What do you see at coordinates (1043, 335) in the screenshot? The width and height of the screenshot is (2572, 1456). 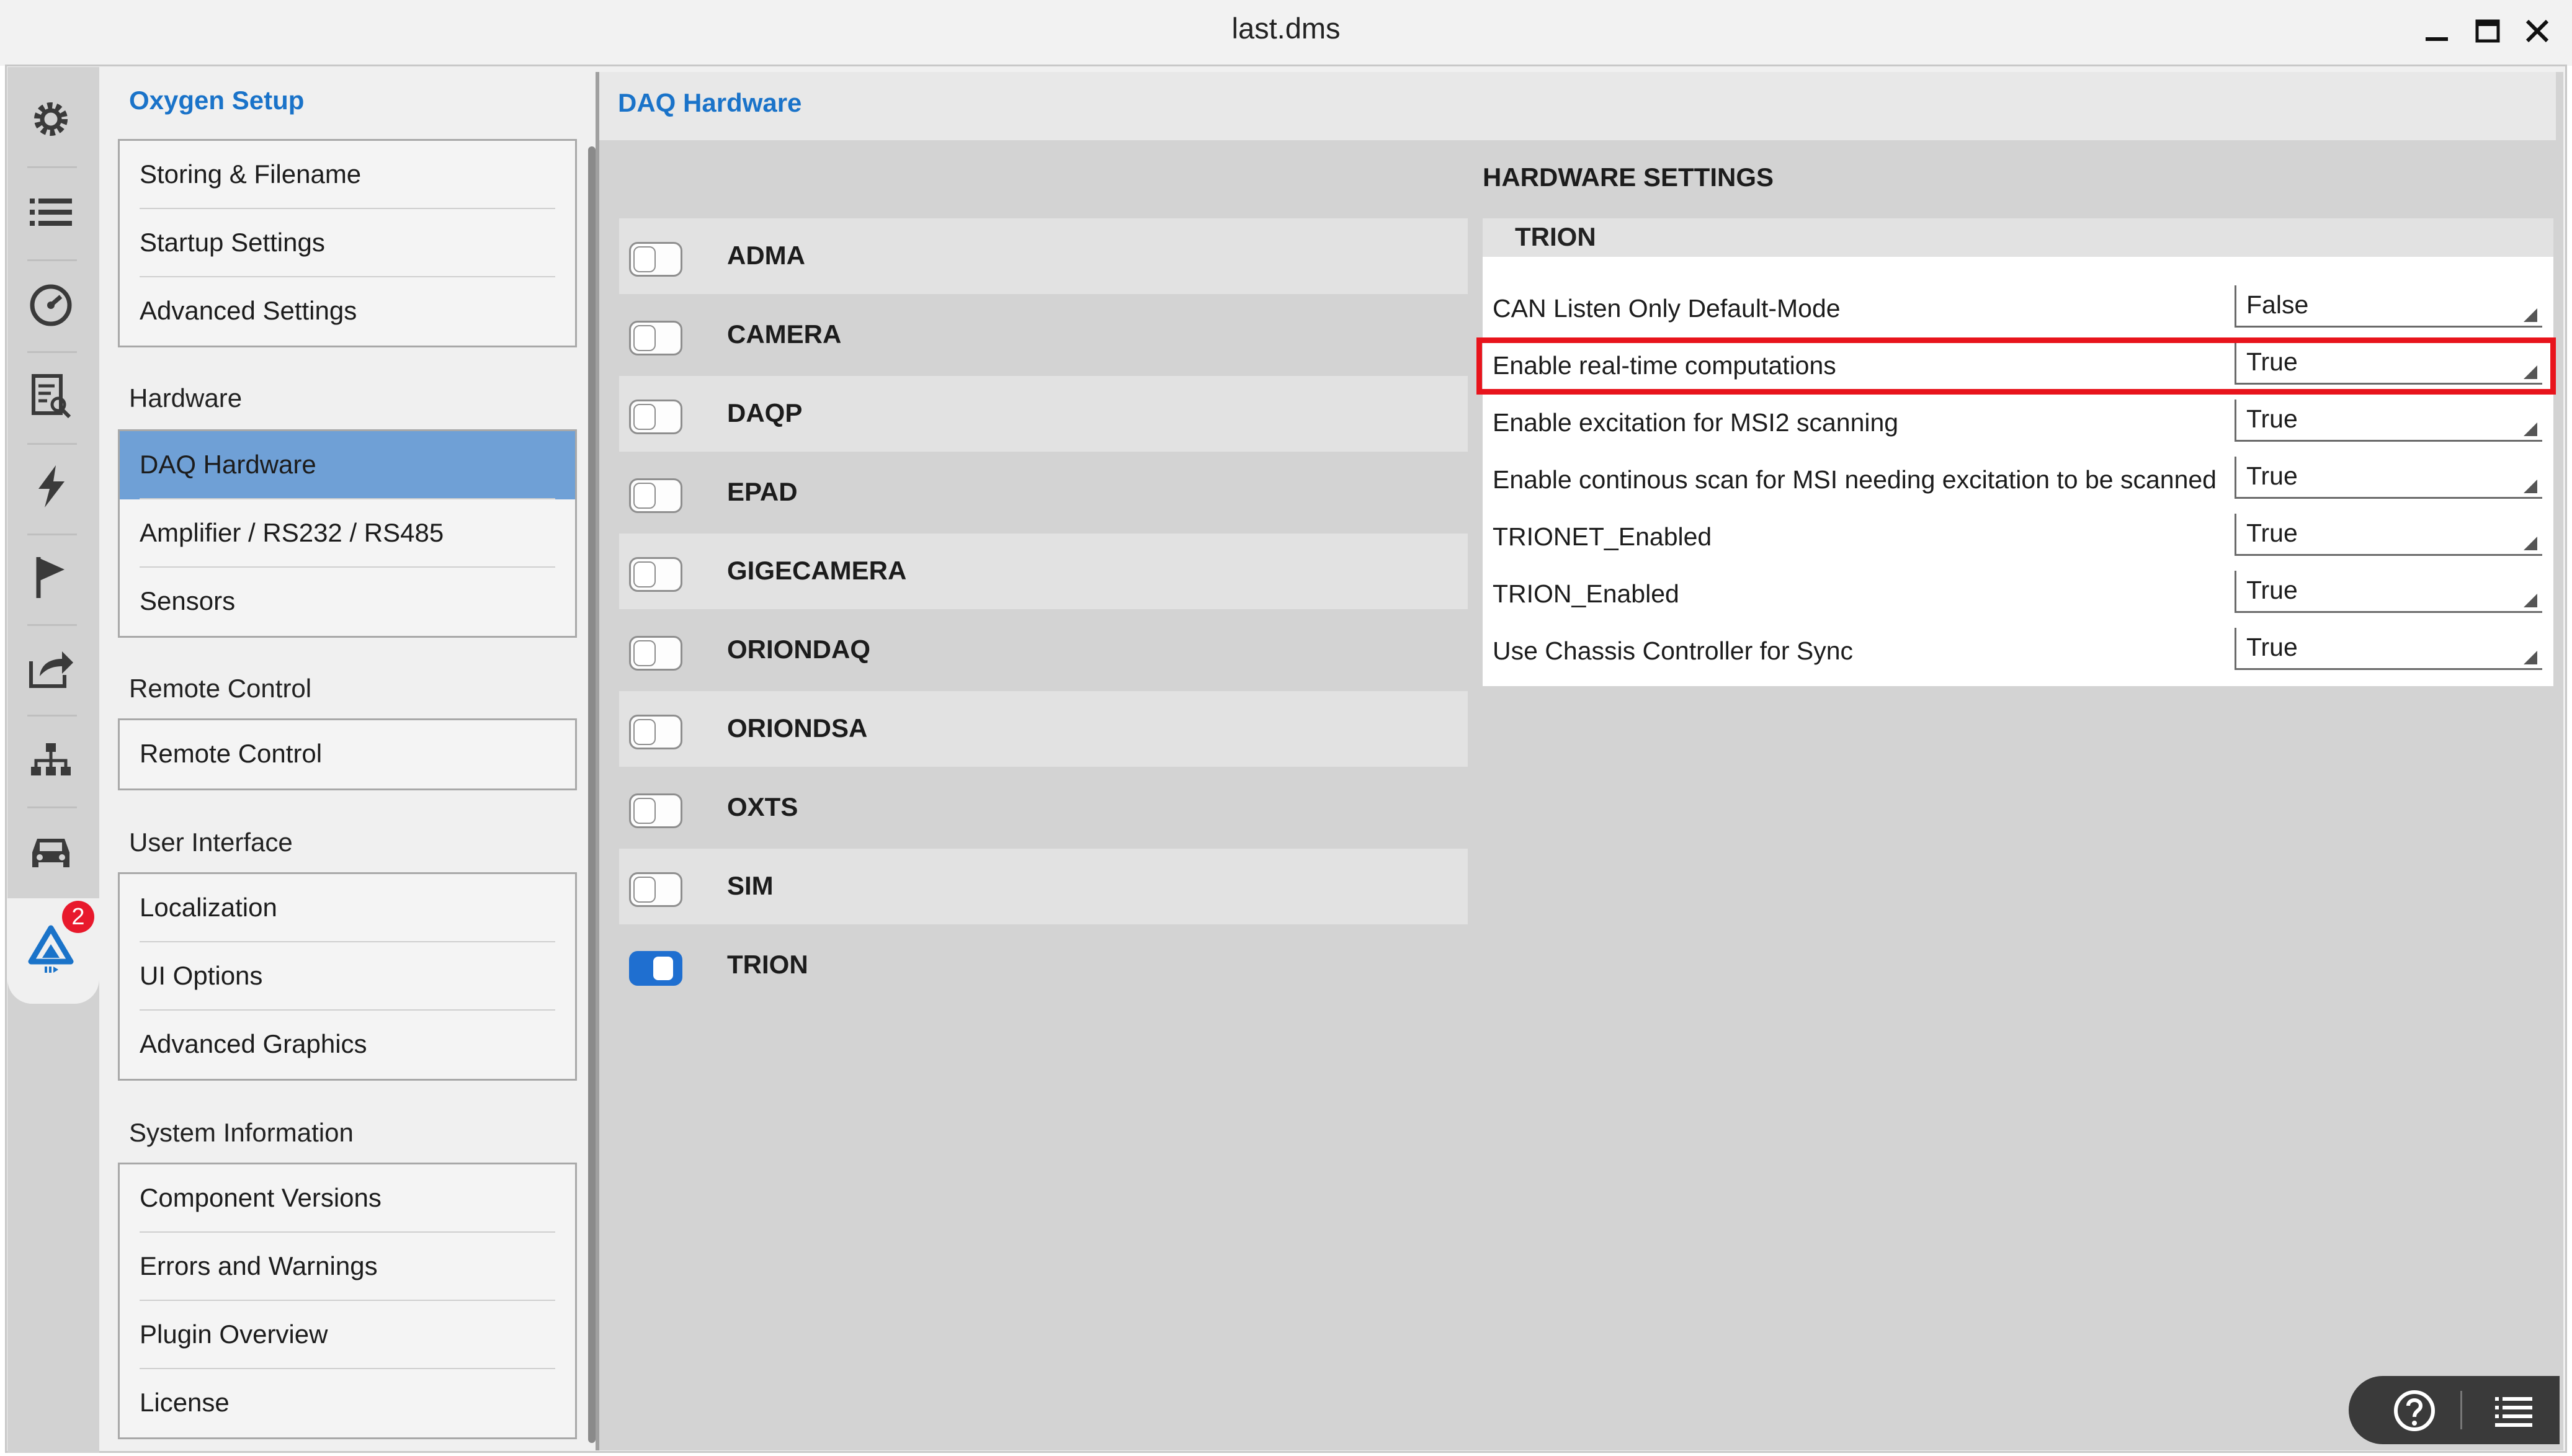 I see `plugin-row-camera: CAMERA` at bounding box center [1043, 335].